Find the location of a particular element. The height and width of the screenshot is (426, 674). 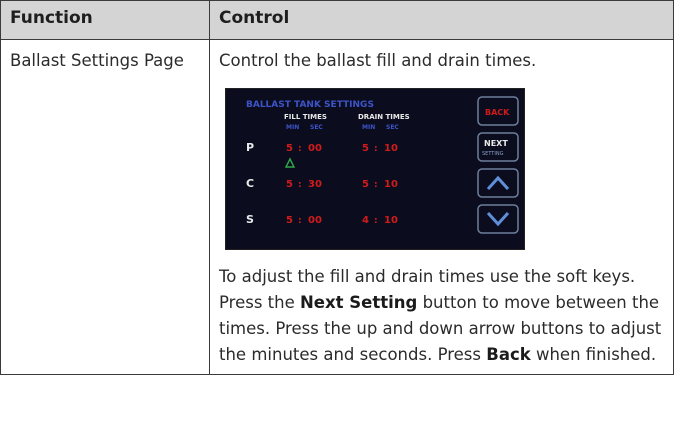

fill-min-s: 5 is located at coordinates (289, 220).